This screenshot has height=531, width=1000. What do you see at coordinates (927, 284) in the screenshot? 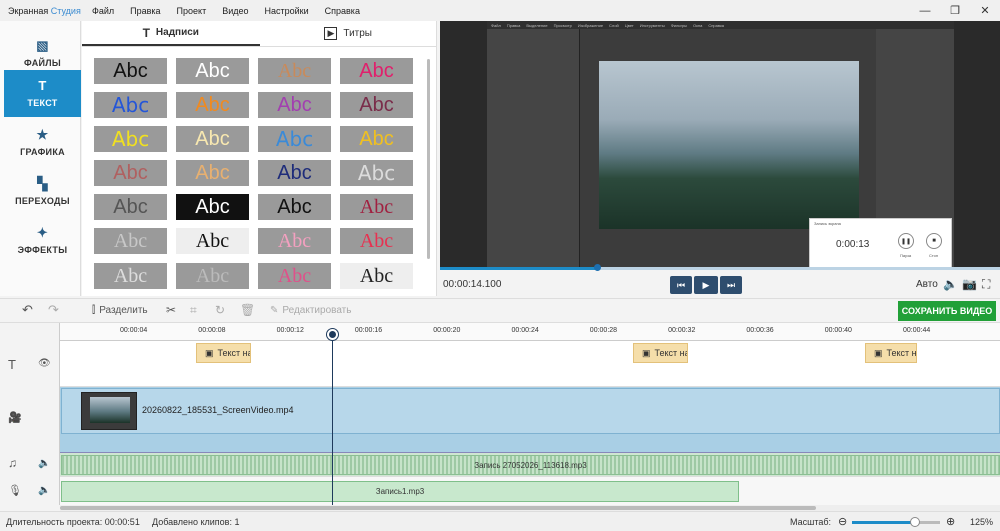
I see `quality-auto: Авто` at bounding box center [927, 284].